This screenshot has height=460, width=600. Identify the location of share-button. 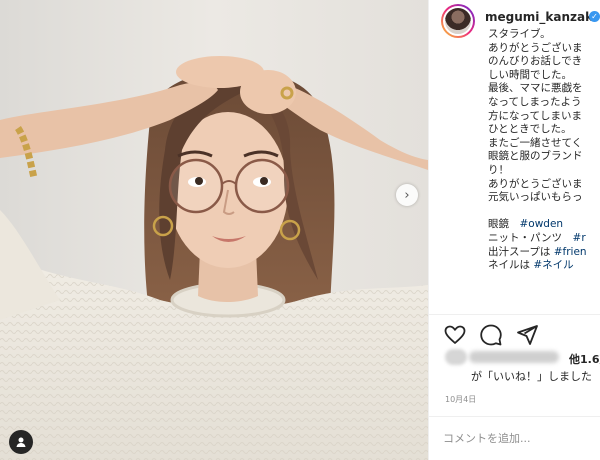
(527, 335).